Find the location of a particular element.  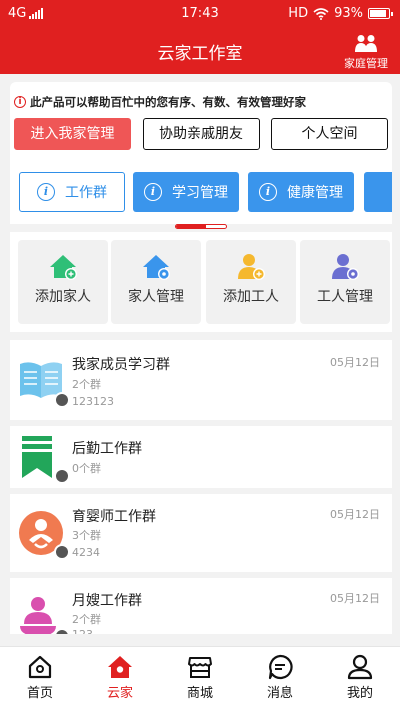

add-worker-button: 添加工人 is located at coordinates (251, 282).